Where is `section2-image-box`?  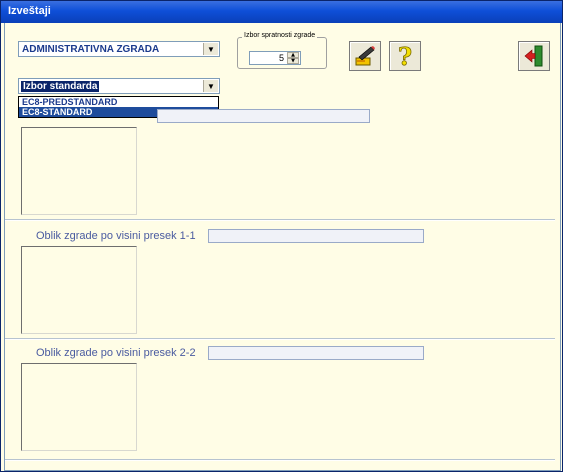 section2-image-box is located at coordinates (79, 290).